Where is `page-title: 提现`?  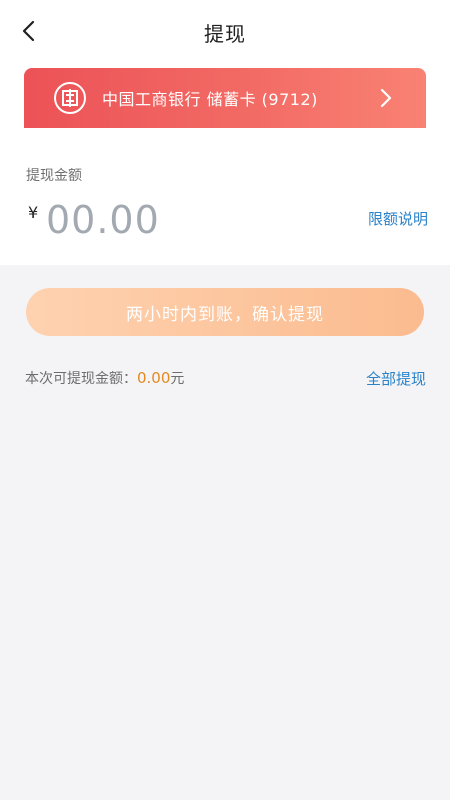
page-title: 提现 is located at coordinates (225, 34).